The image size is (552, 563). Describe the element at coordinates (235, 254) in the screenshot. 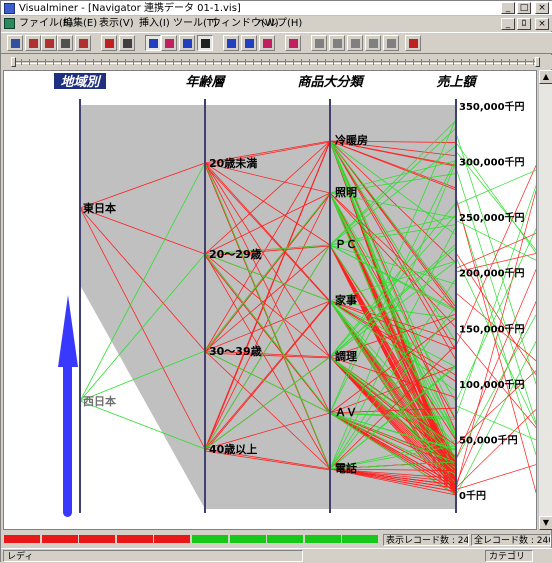

I see `category-label-age: 20〜29歳` at that location.